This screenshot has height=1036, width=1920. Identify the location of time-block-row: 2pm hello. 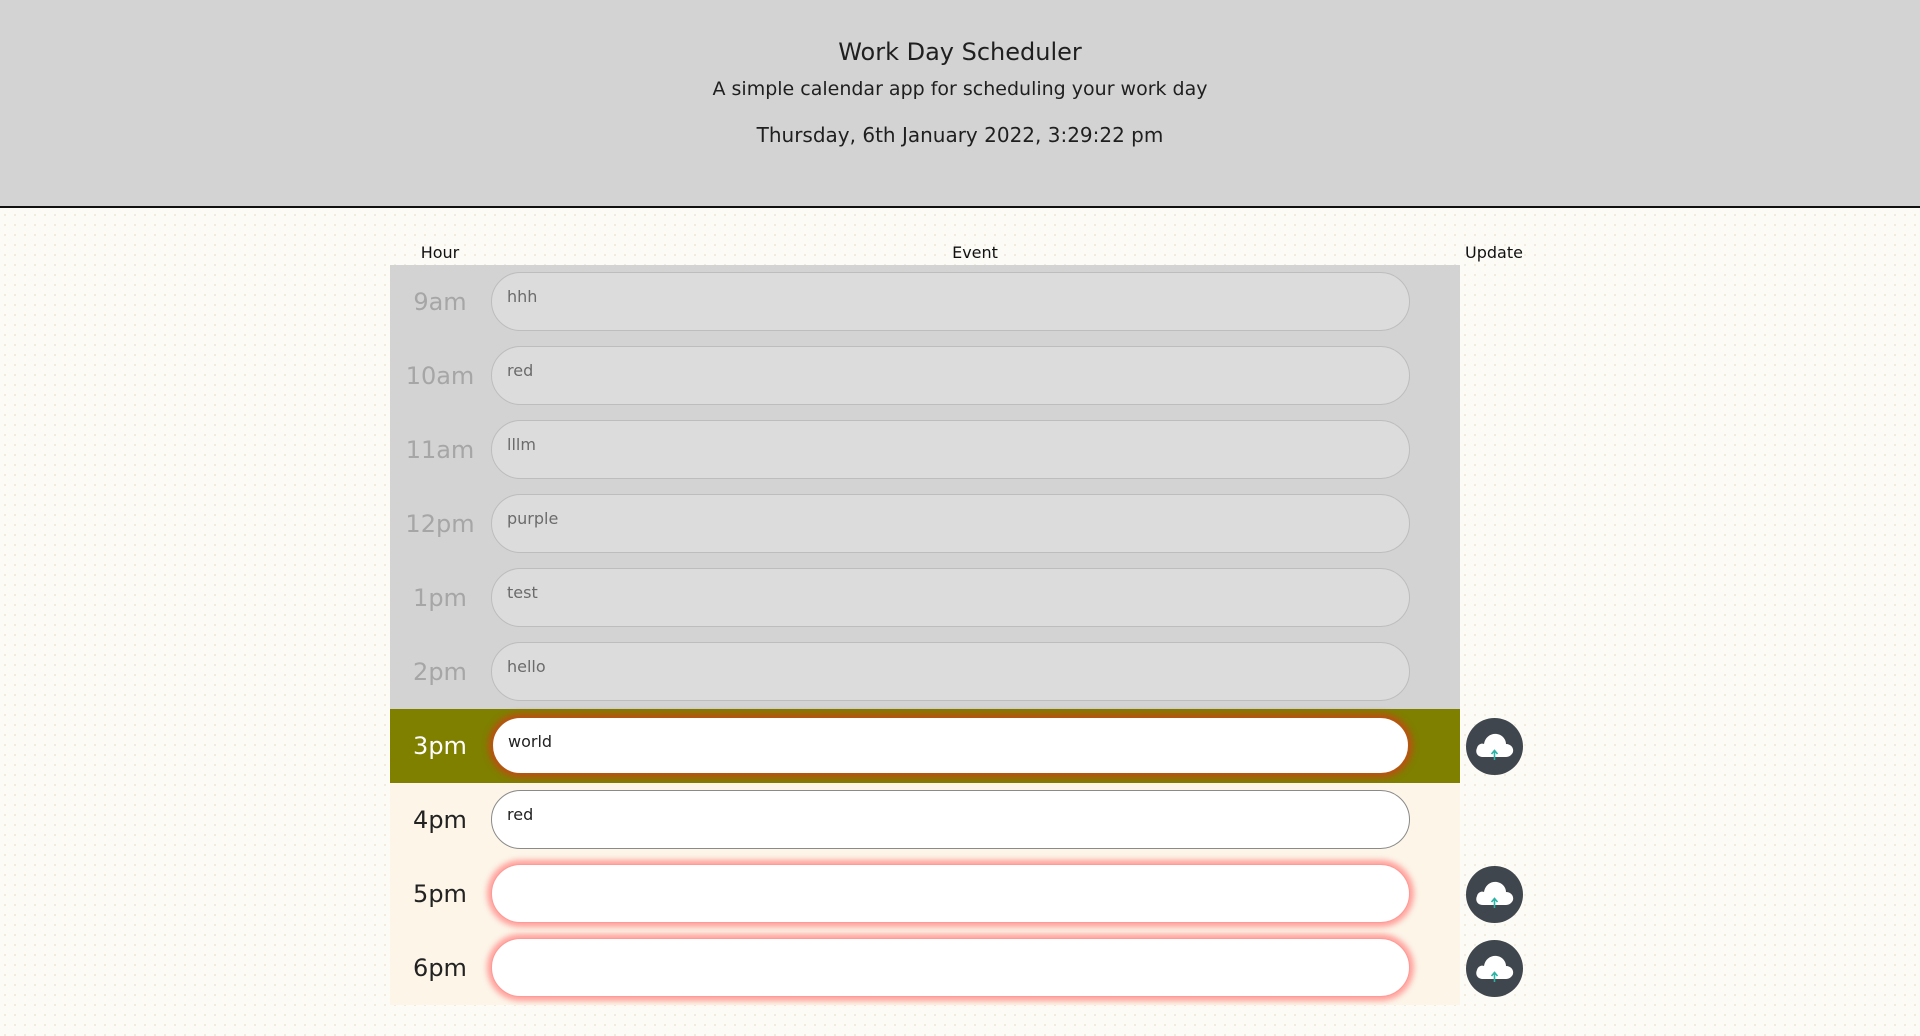
(925, 672).